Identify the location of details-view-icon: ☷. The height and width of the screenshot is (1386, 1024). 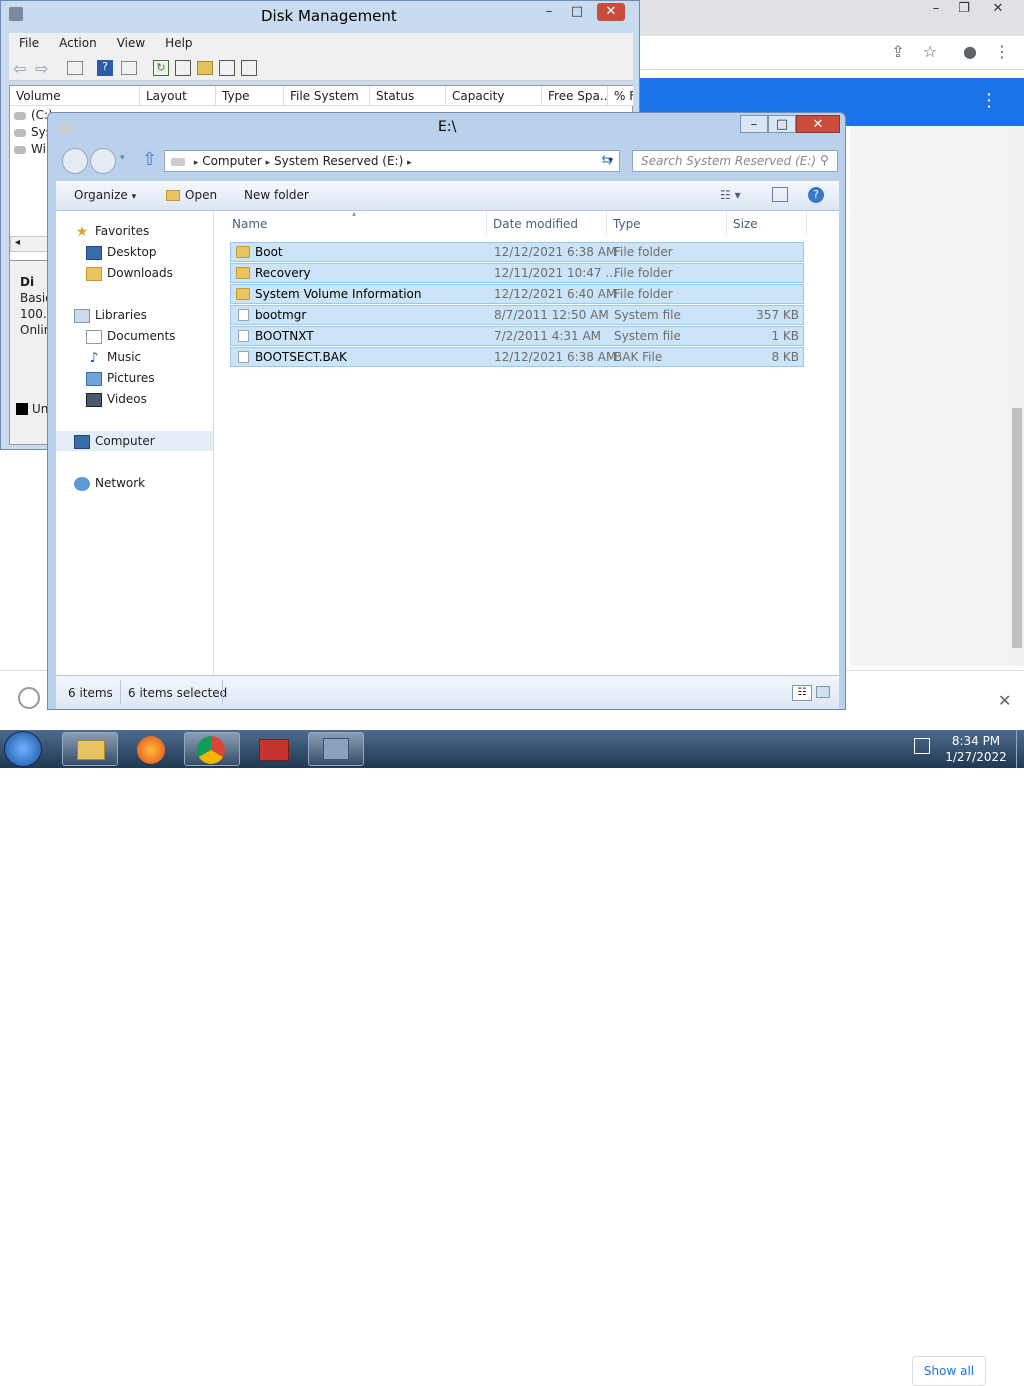
(802, 693).